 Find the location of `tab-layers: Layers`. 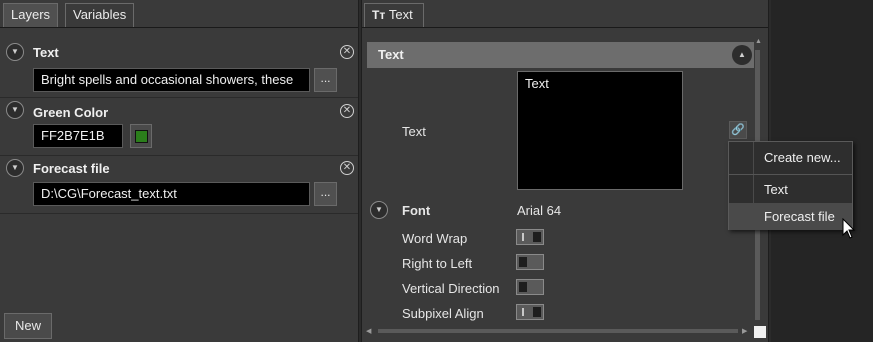

tab-layers: Layers is located at coordinates (31, 15).